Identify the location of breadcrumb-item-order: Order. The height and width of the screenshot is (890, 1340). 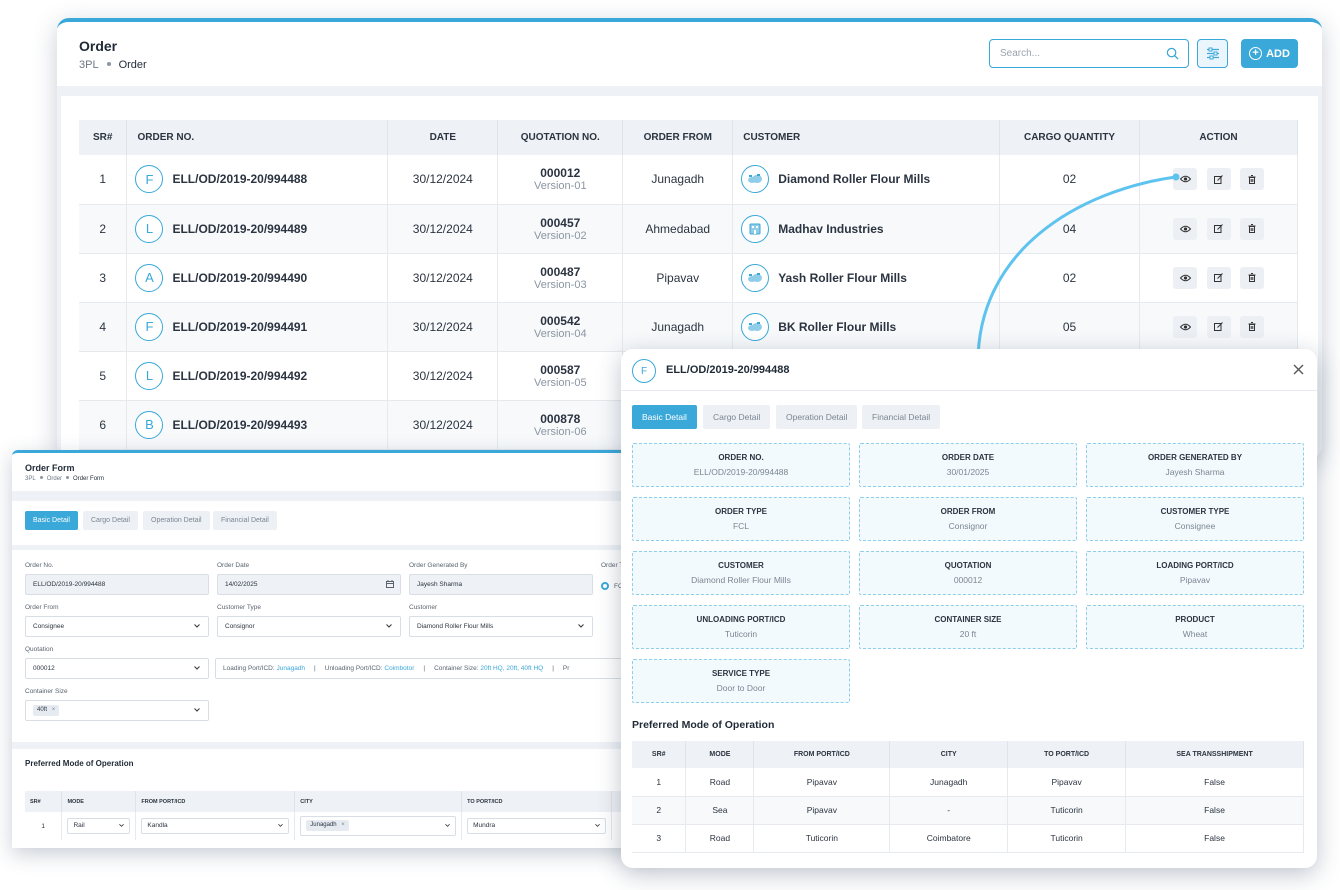
(54, 479).